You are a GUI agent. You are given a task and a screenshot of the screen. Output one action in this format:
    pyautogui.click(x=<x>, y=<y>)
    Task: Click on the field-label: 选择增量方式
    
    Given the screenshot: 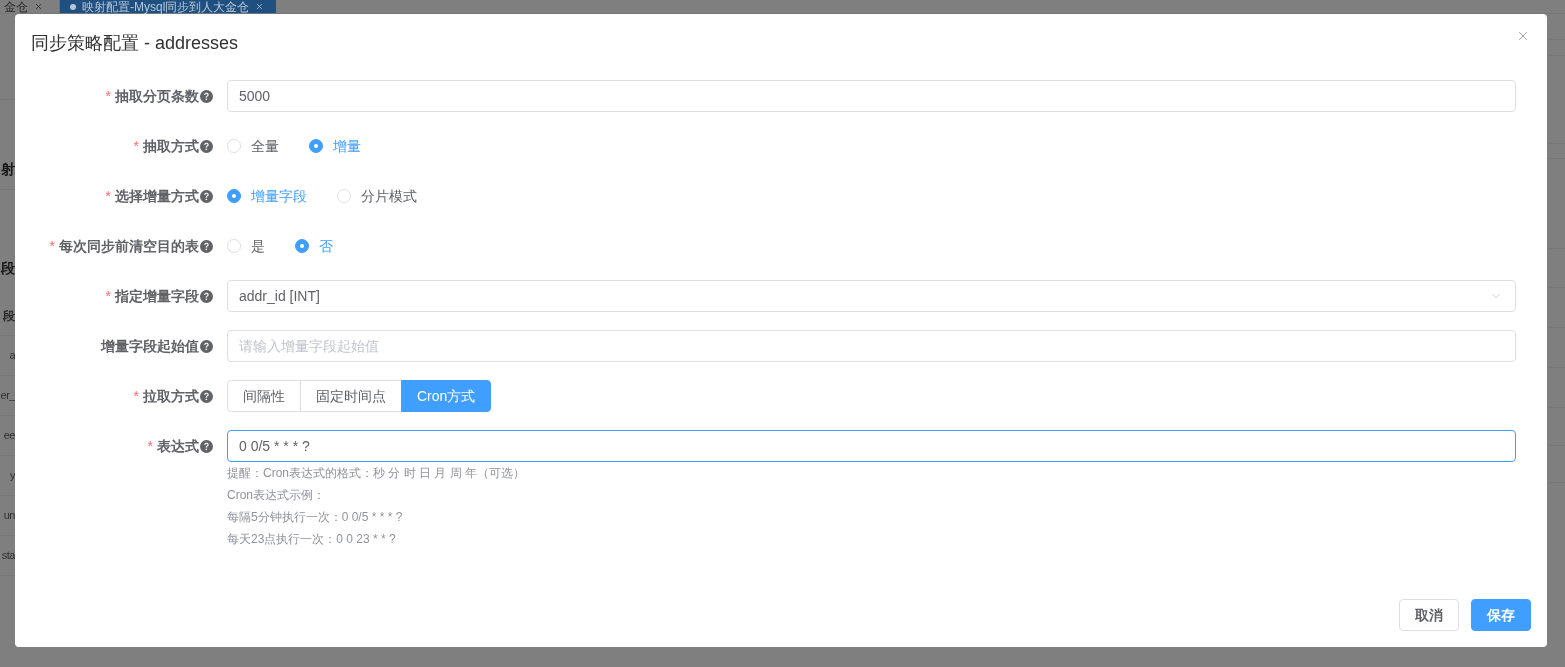 What is the action you would take?
    pyautogui.click(x=157, y=196)
    